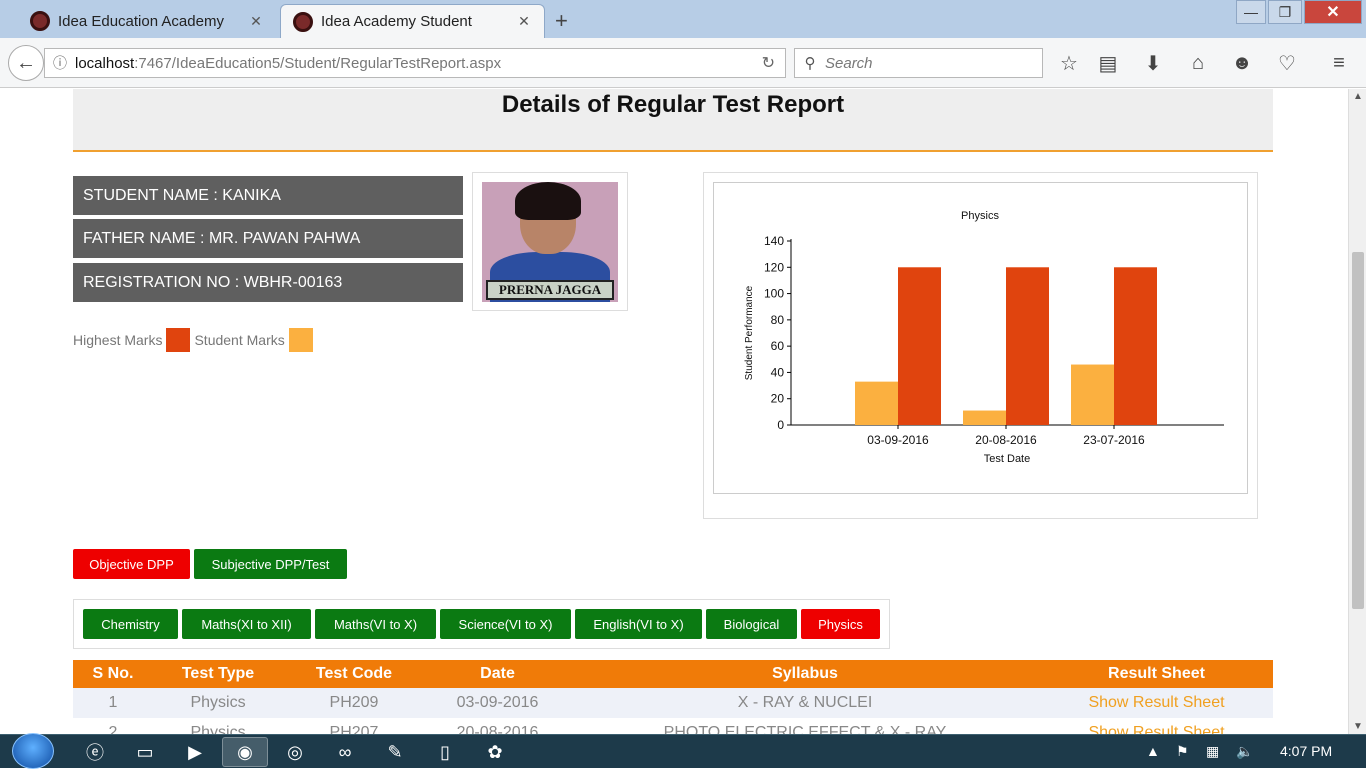  What do you see at coordinates (239, 340) in the screenshot?
I see `legend-student-label: Student Marks` at bounding box center [239, 340].